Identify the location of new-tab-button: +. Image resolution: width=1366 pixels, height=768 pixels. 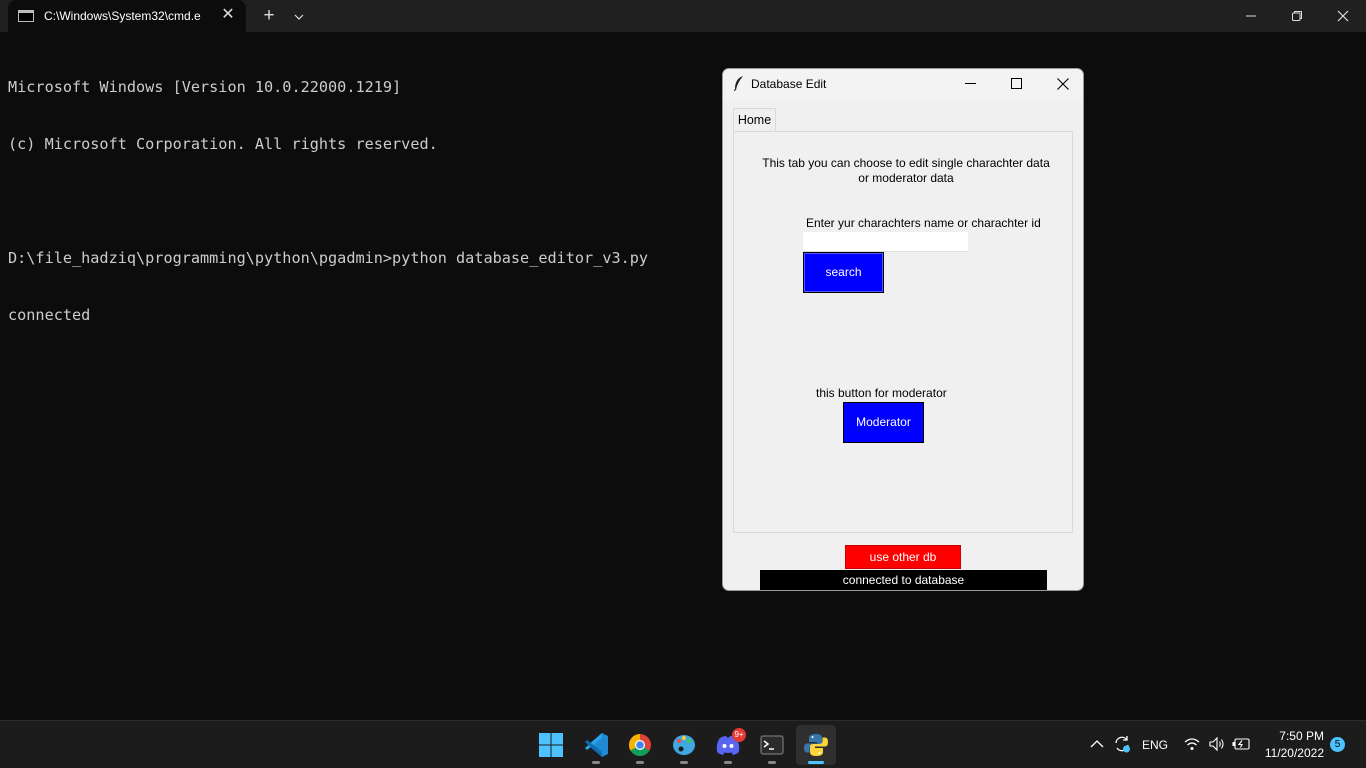
(269, 16).